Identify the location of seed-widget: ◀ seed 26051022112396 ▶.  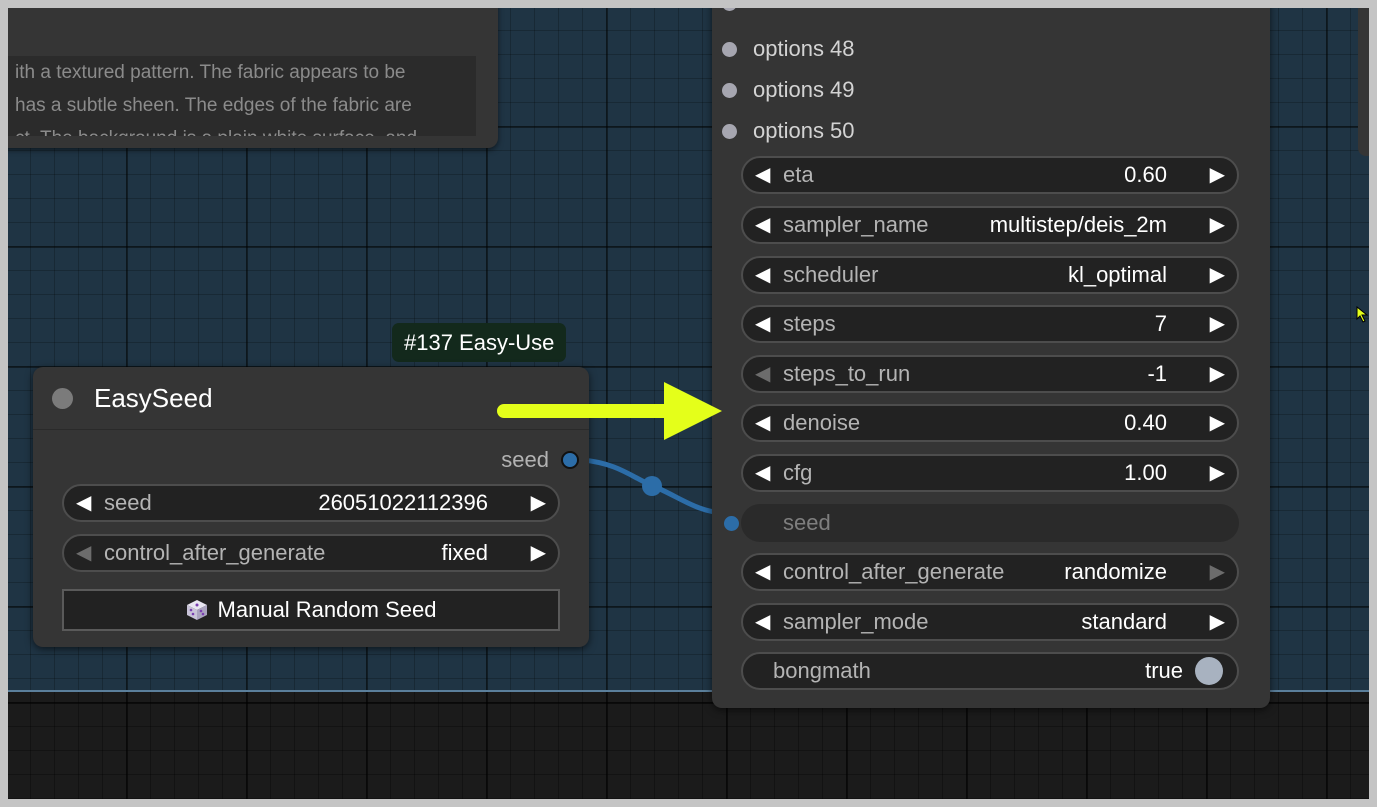
(311, 503).